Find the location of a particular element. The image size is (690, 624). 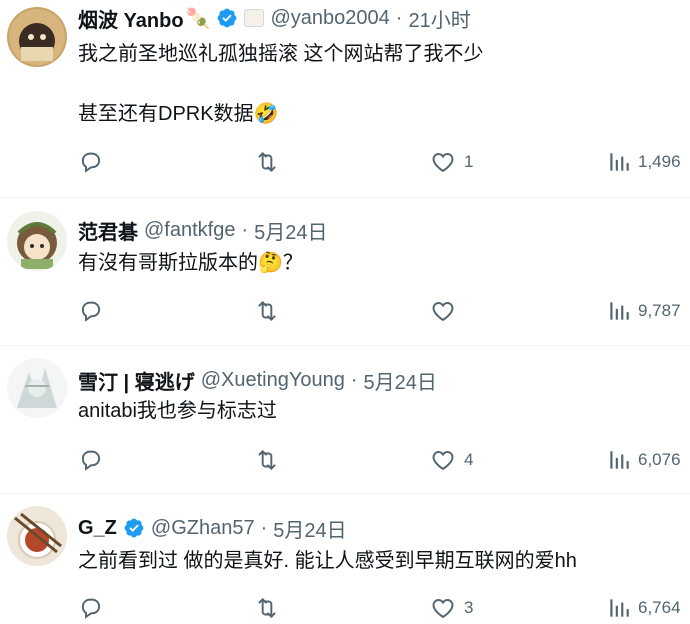

user-handle: @GZhan57 is located at coordinates (203, 528).